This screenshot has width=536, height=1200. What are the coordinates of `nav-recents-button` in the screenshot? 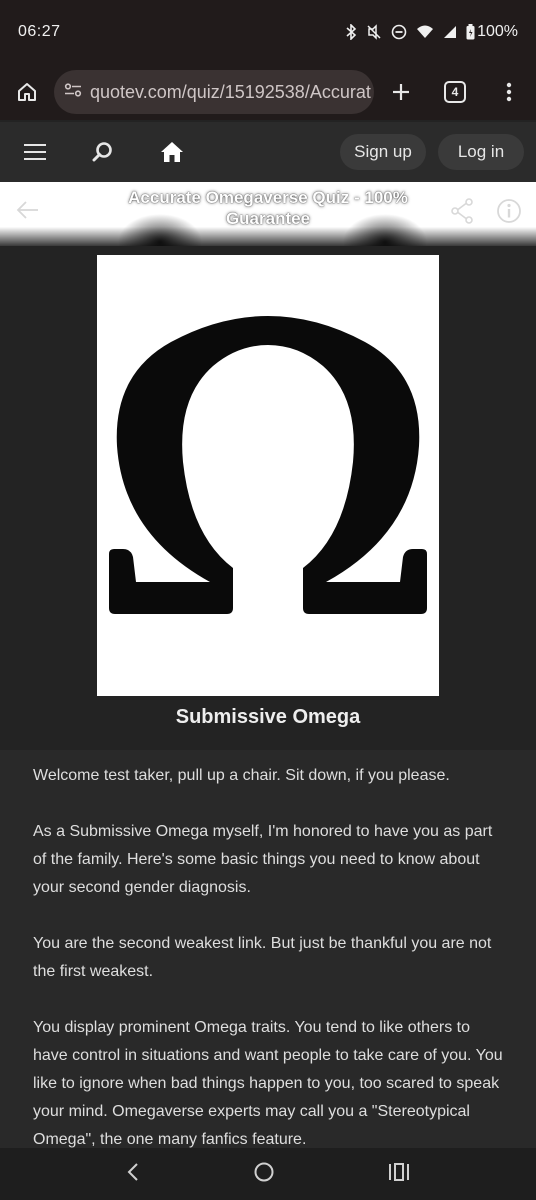 It's located at (399, 1174).